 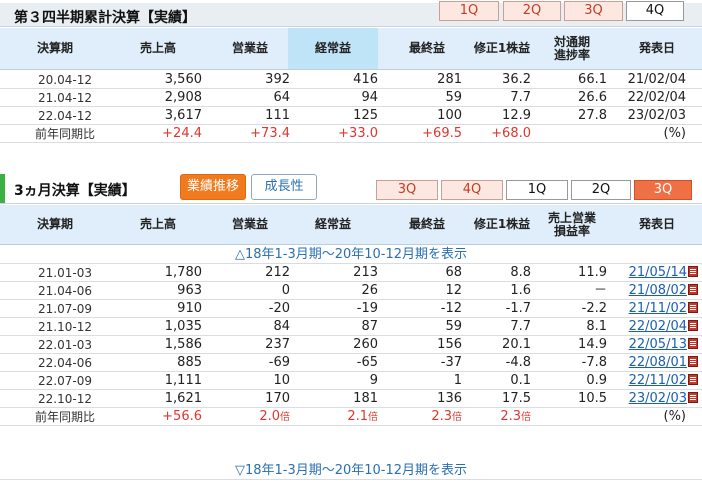 I want to click on tab-q-2q: 2Q, so click(x=601, y=190).